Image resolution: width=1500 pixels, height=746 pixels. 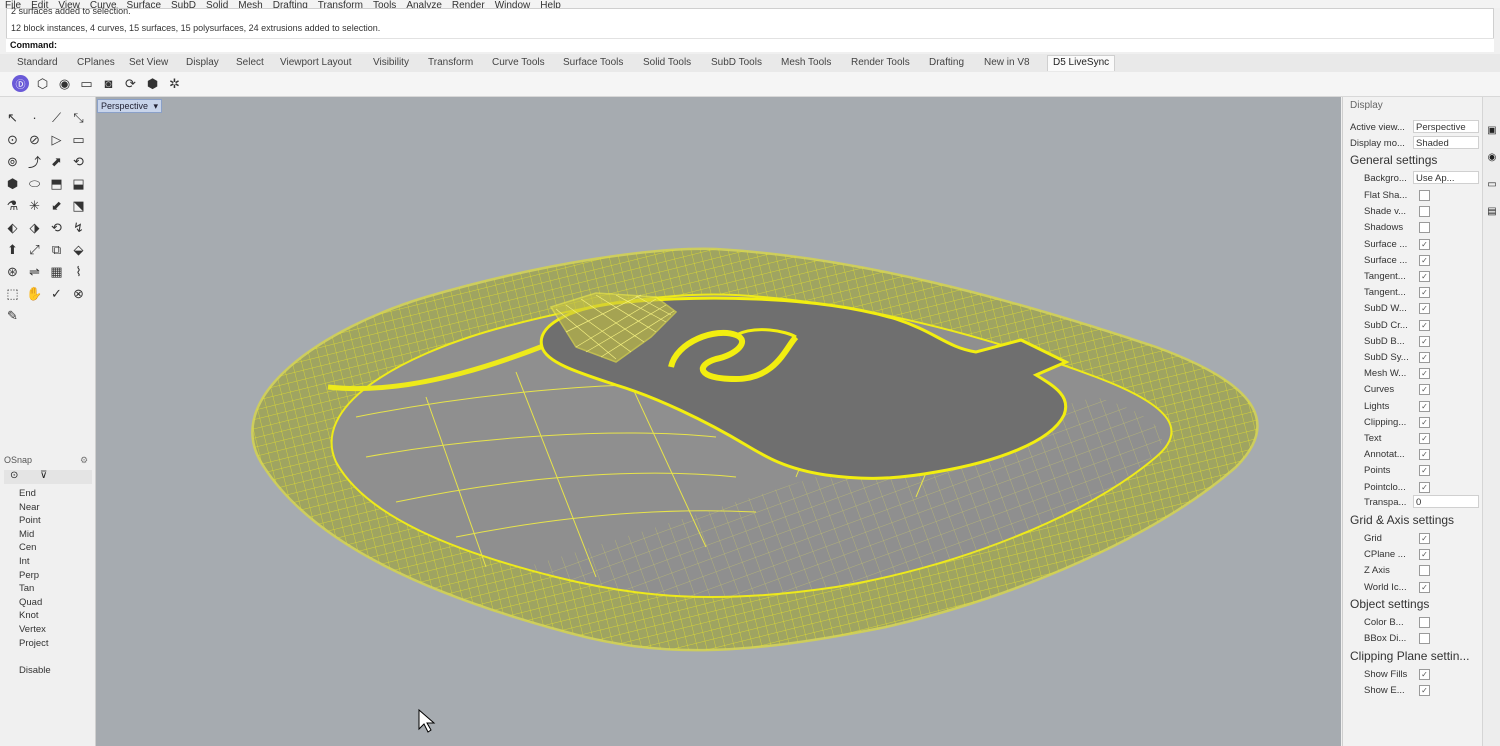 What do you see at coordinates (108, 83) in the screenshot?
I see `camera-icon: ◙` at bounding box center [108, 83].